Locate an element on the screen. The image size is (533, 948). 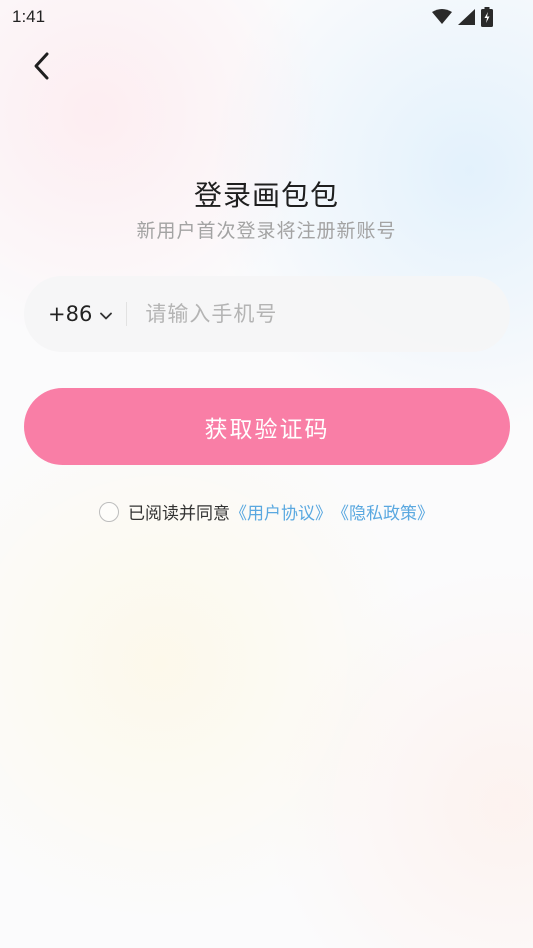
status-icons is located at coordinates (462, 19).